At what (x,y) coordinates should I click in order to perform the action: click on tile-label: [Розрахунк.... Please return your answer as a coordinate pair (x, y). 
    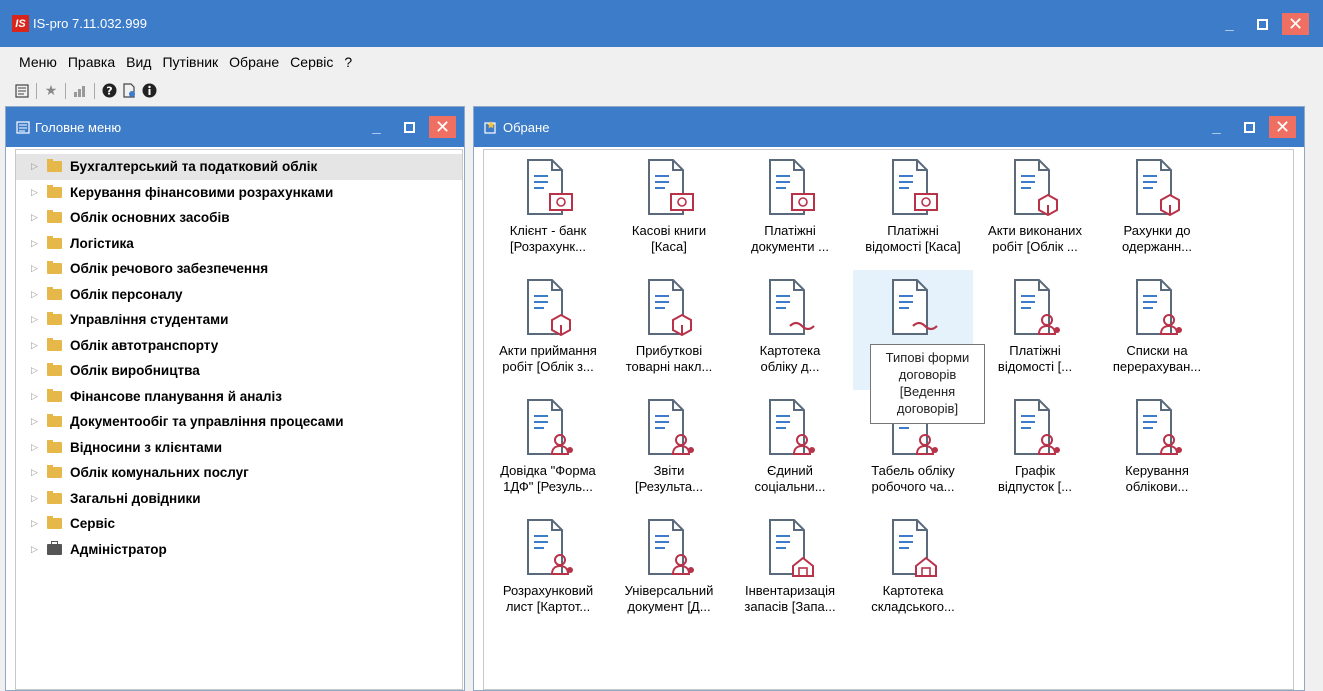
    Looking at the image, I should click on (548, 246).